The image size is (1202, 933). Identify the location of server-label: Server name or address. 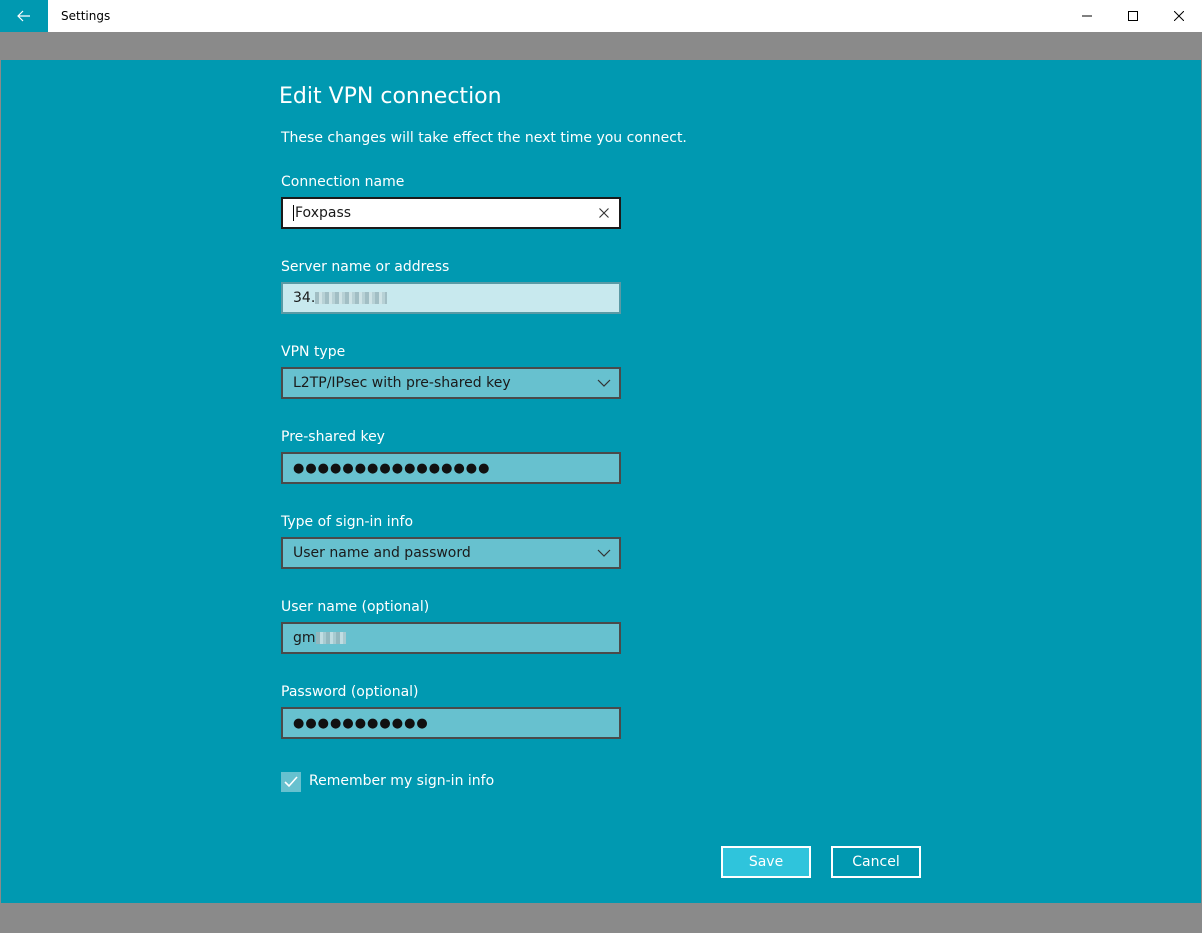
(365, 267).